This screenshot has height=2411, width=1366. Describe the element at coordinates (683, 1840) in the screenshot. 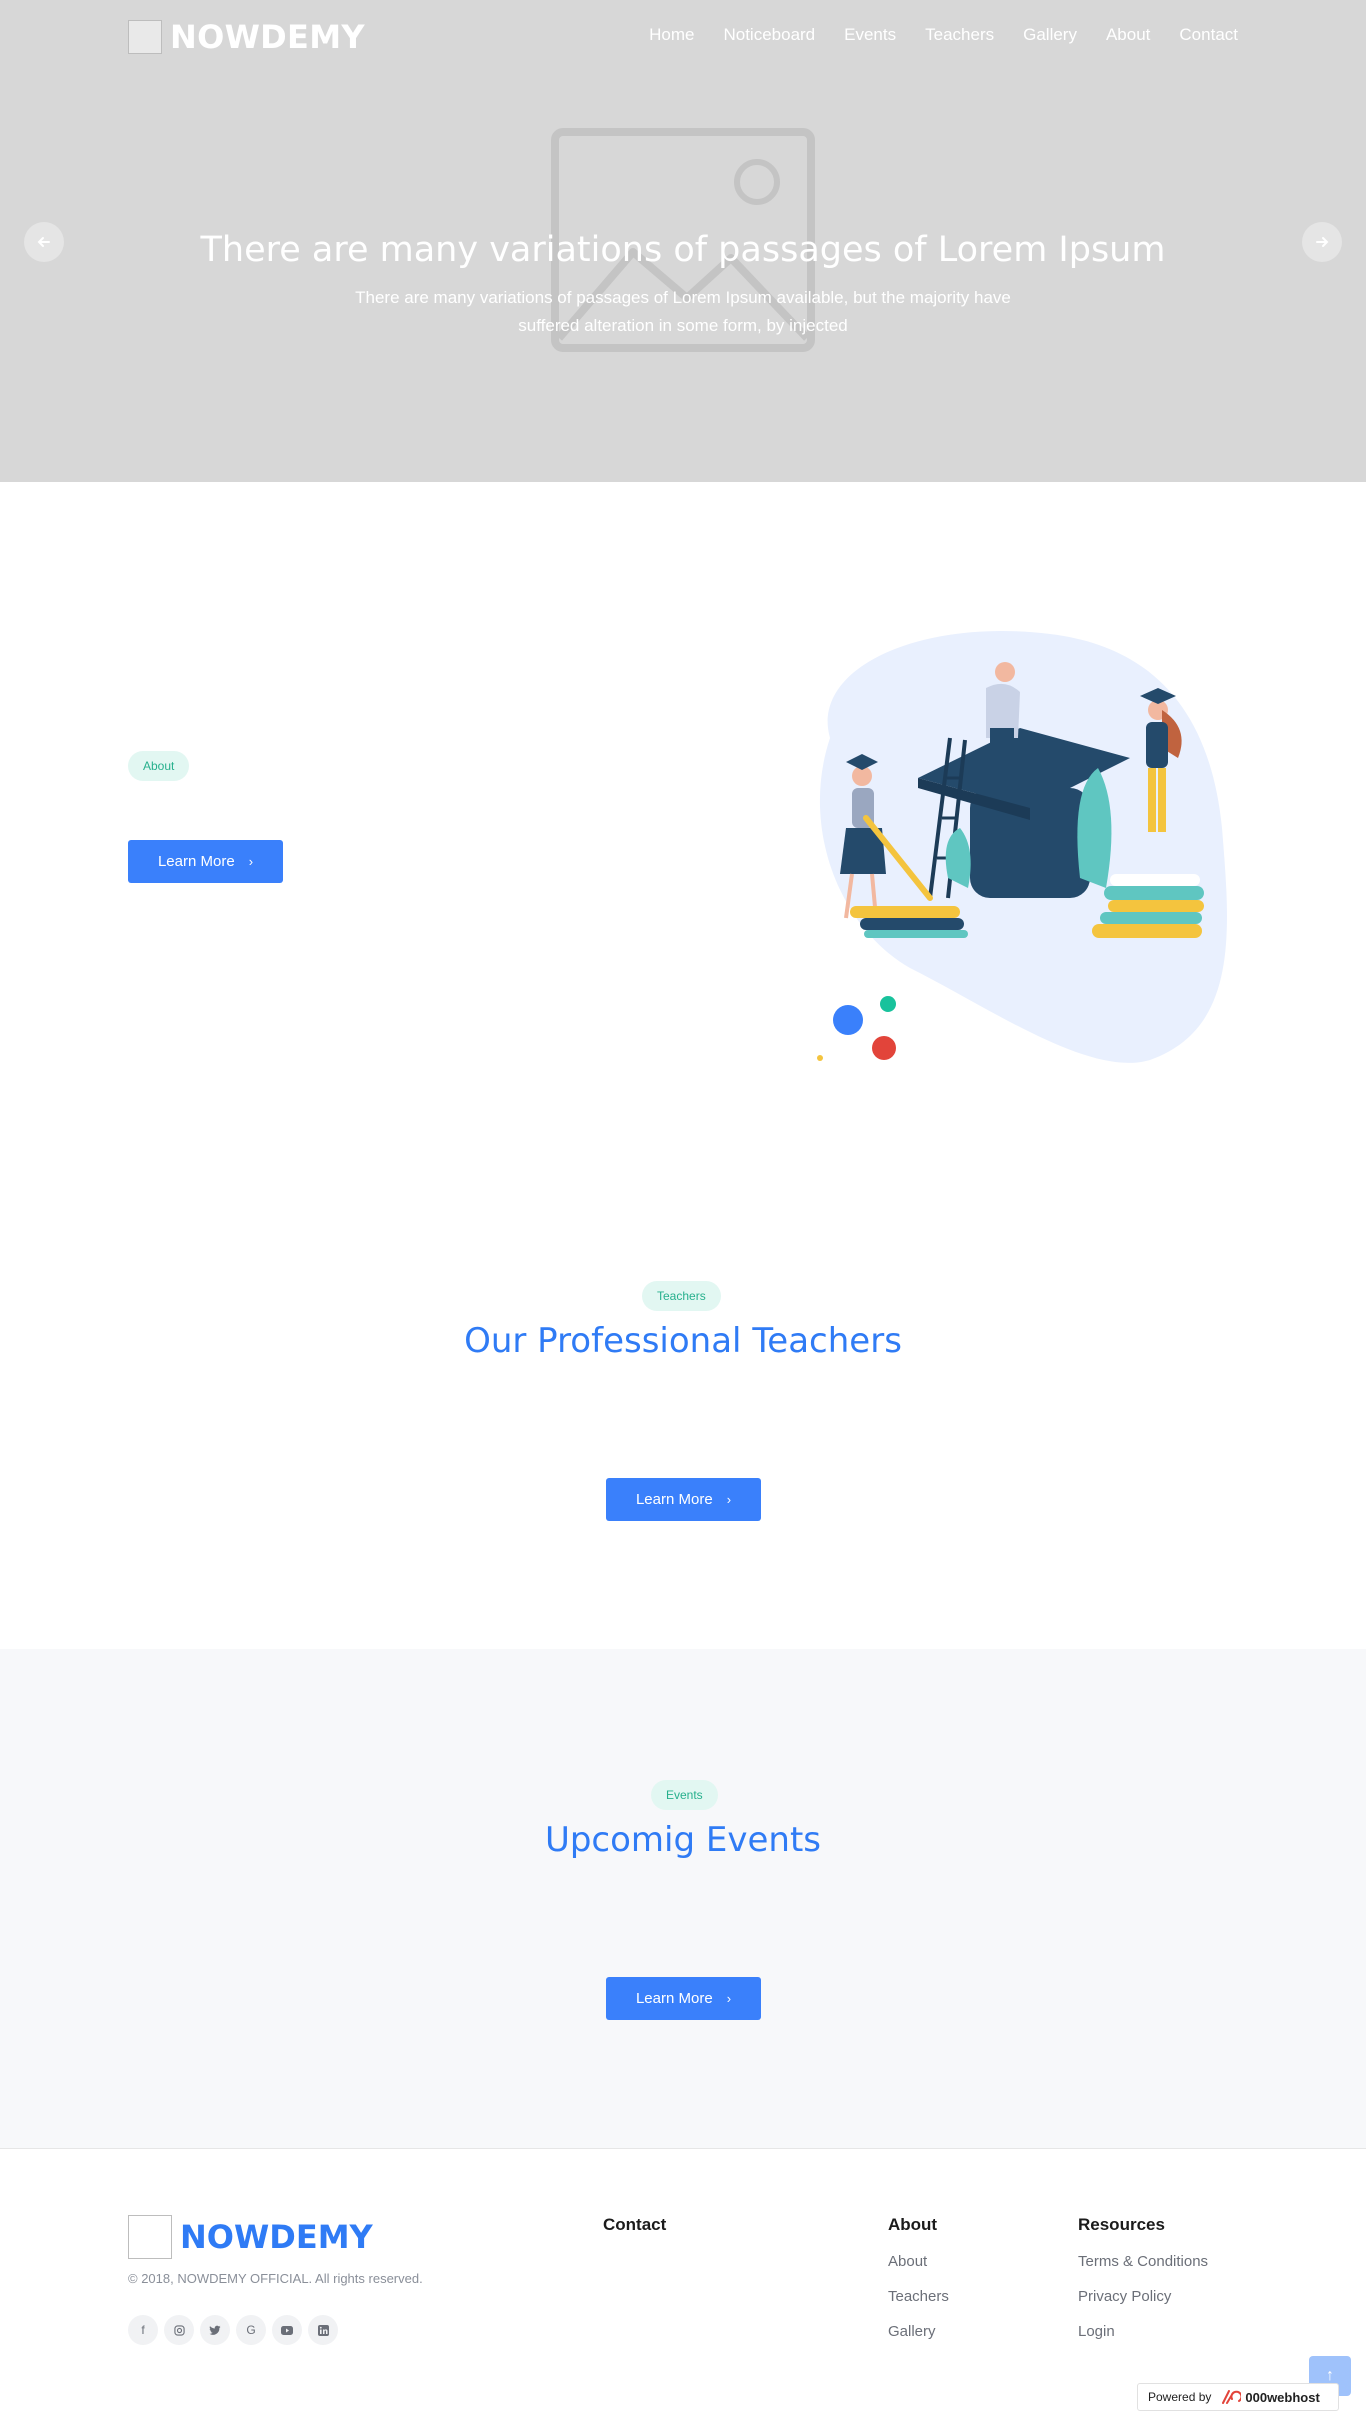

I see `events-title: Upcomig Events` at that location.